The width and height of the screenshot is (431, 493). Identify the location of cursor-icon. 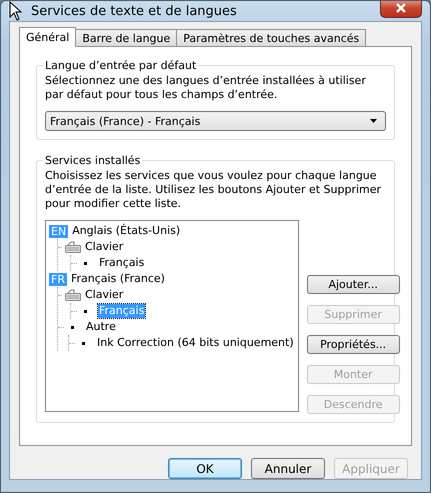
(17, 11).